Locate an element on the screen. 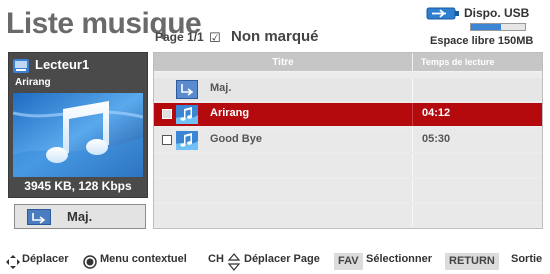 This screenshot has height=274, width=550. usb-free-space: Espace libre 150MB is located at coordinates (482, 41).